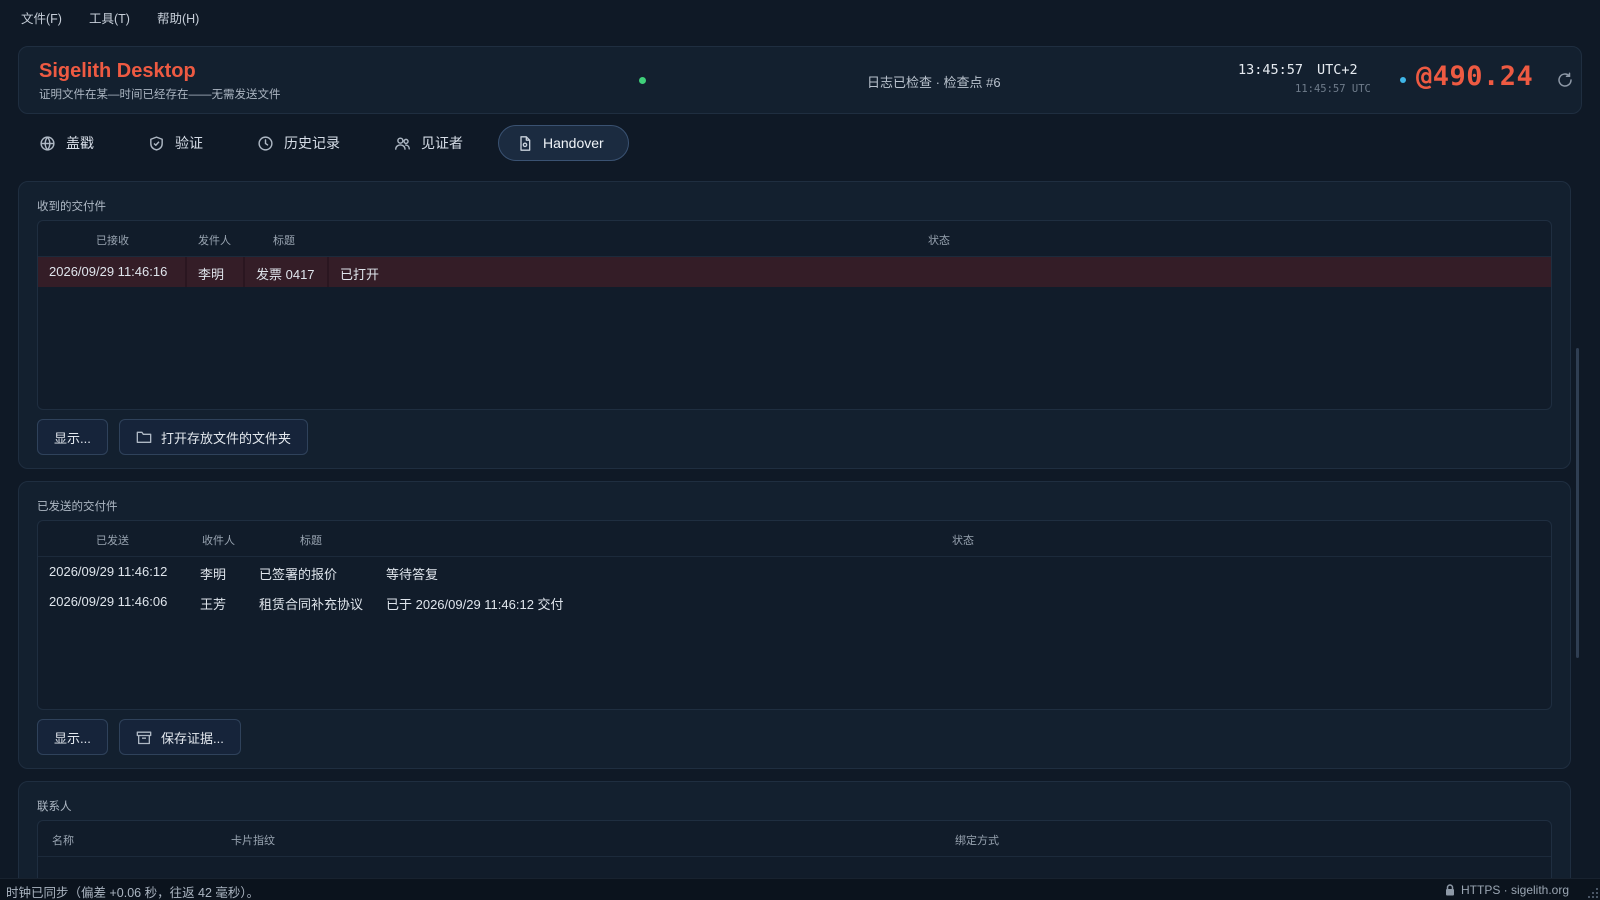 This screenshot has height=900, width=1600. I want to click on log-status: 日志已检查 · 检查点 #6, so click(934, 82).